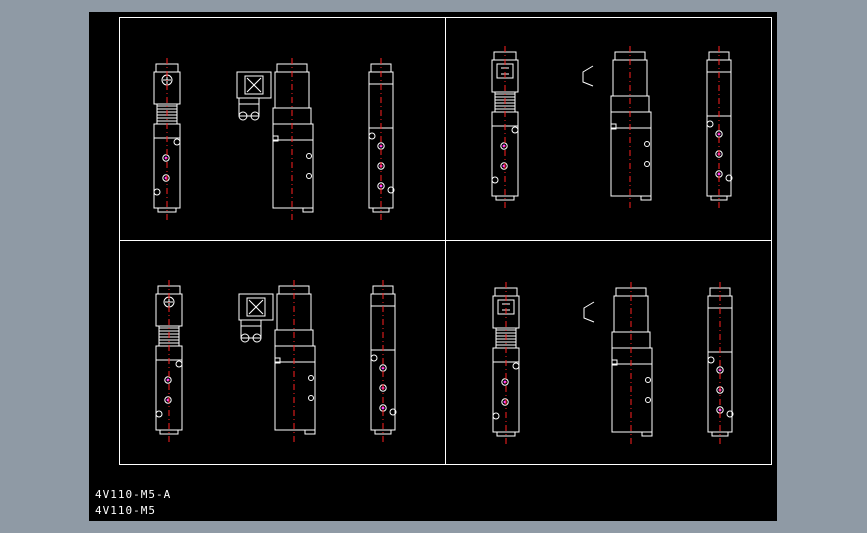 The image size is (867, 533). I want to click on view-group-top-right, so click(612, 127).